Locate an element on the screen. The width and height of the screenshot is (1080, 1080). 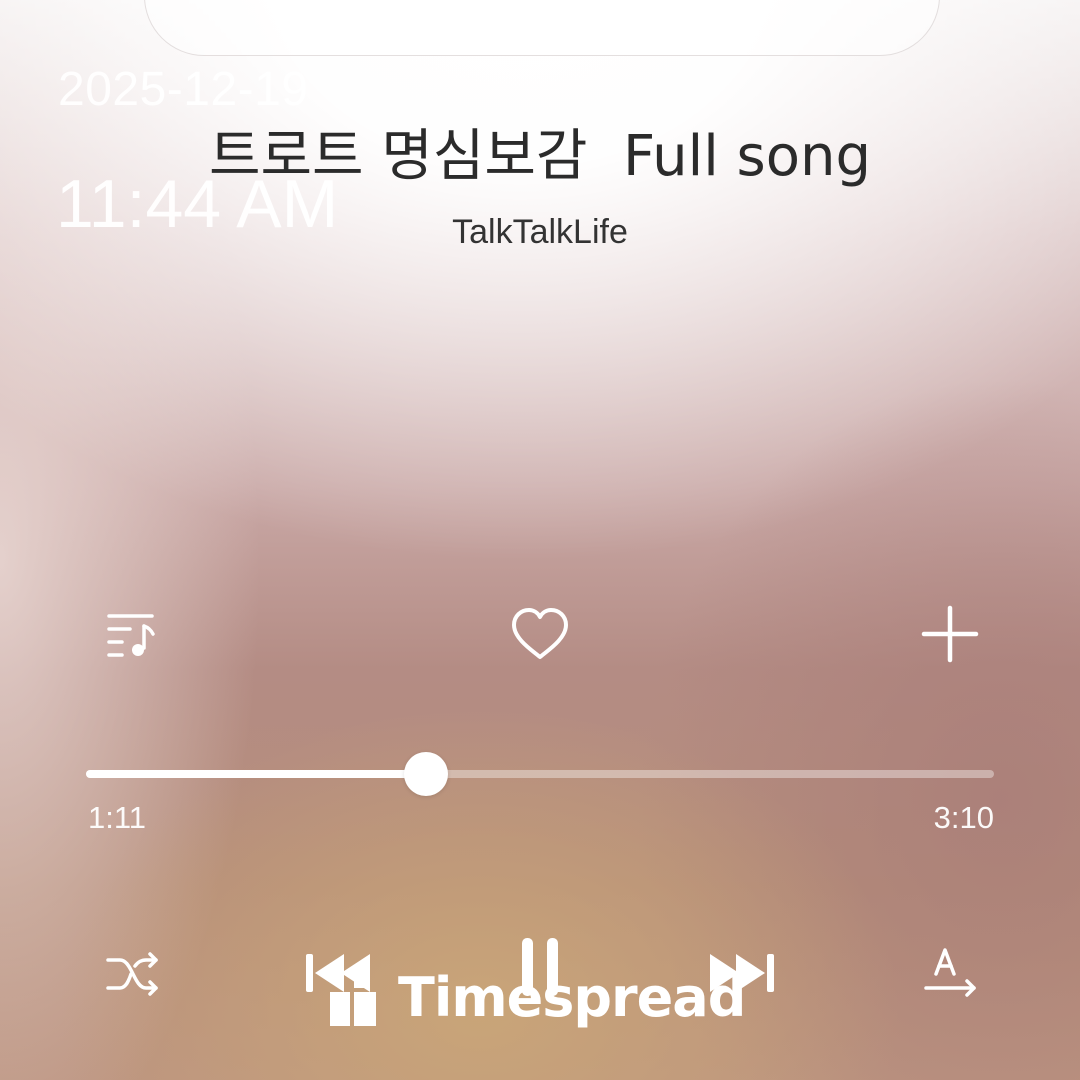
seek-thumb is located at coordinates (425, 774).